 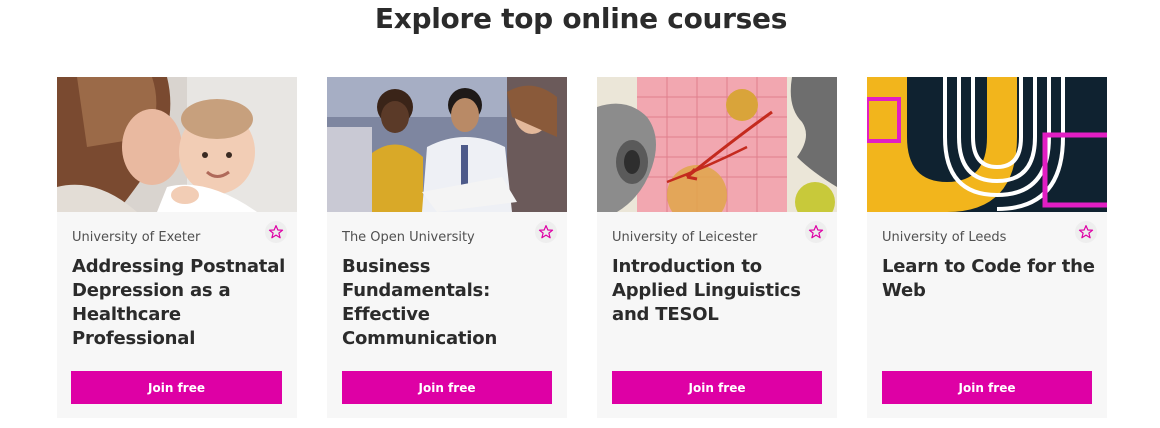 I want to click on course-provider: University of Exeter, so click(x=136, y=237).